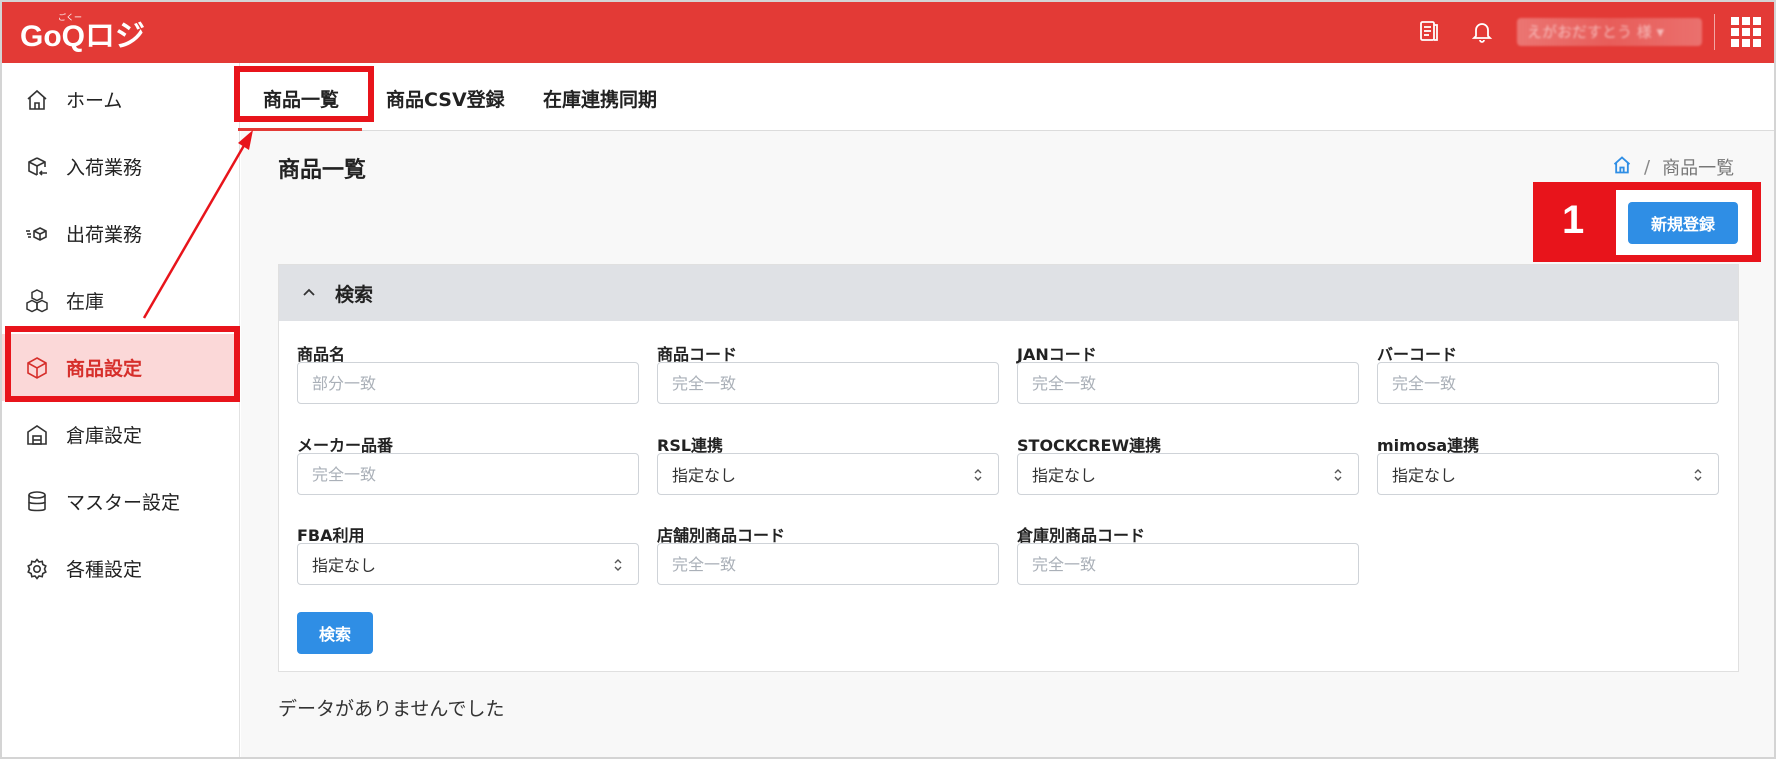 The image size is (1776, 759). I want to click on sidebar-item-label: 出荷業務, so click(104, 235).